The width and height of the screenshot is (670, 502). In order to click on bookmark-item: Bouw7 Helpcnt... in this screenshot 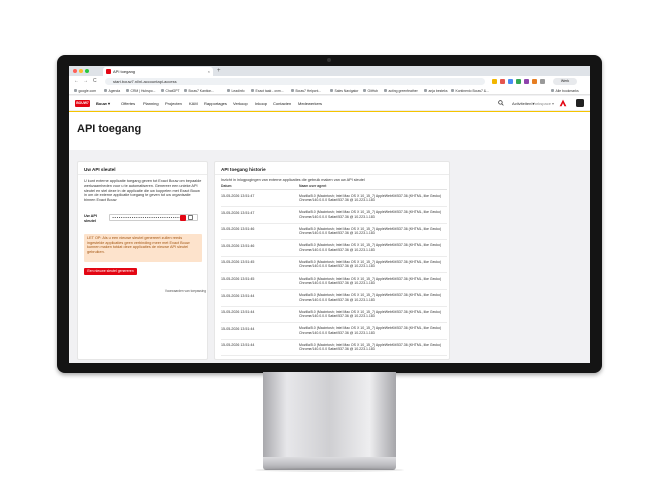, I will do `click(306, 91)`.